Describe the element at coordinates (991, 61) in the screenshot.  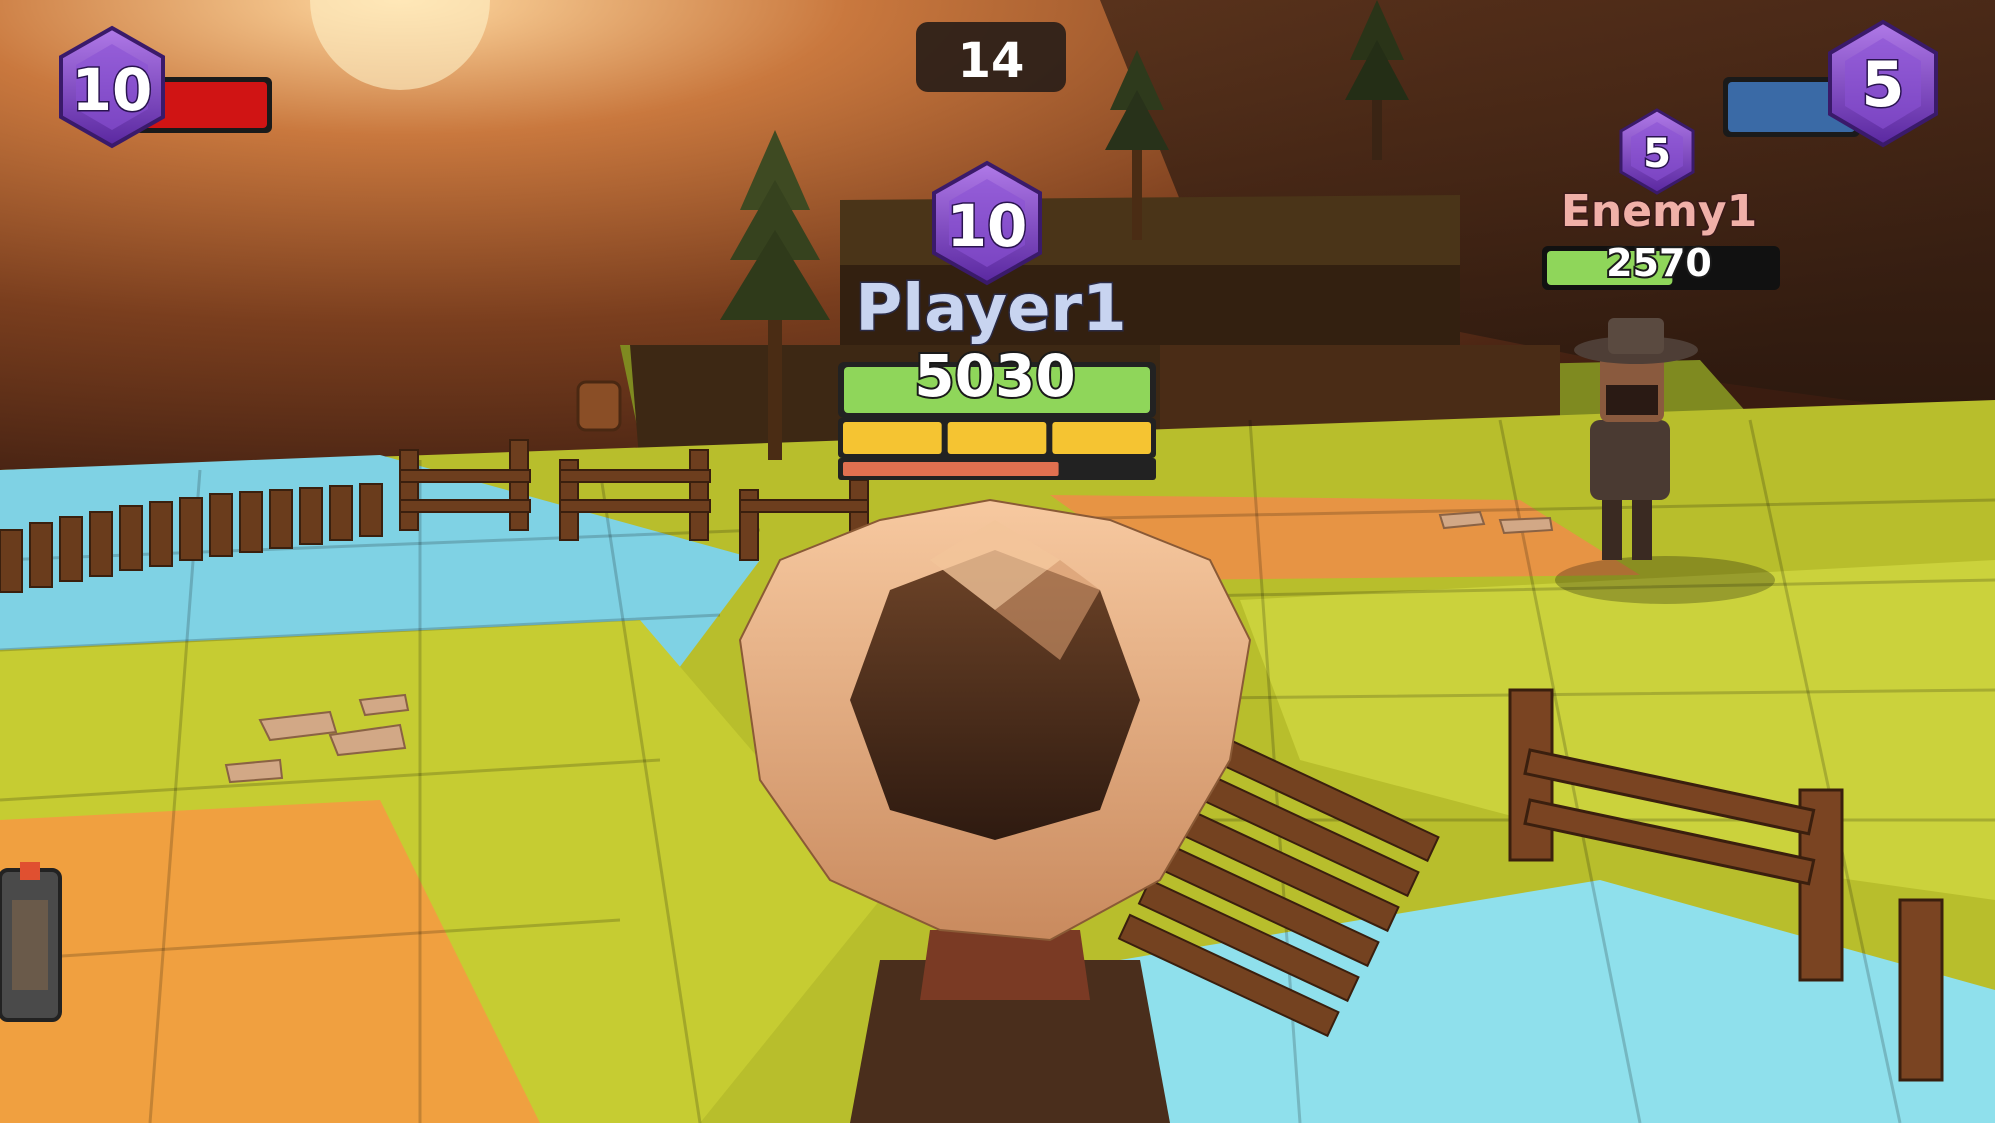
I see `timer-text: 14` at that location.